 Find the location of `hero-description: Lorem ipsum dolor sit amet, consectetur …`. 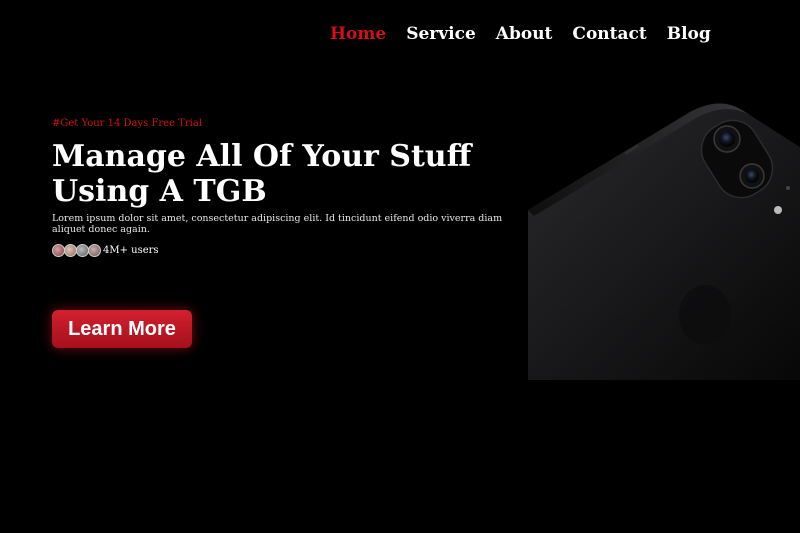

hero-description: Lorem ipsum dolor sit amet, consectetur … is located at coordinates (277, 224).